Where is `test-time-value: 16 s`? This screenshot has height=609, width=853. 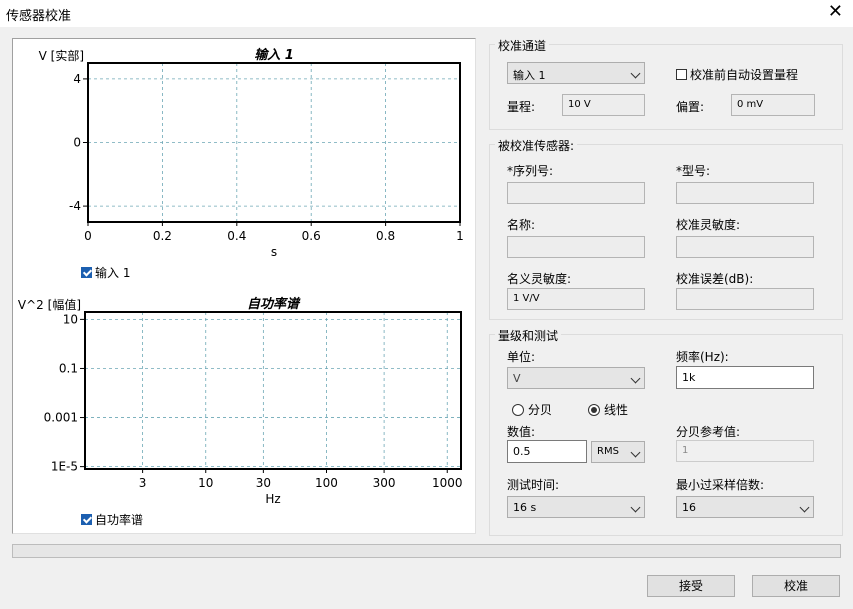
test-time-value: 16 s is located at coordinates (525, 507).